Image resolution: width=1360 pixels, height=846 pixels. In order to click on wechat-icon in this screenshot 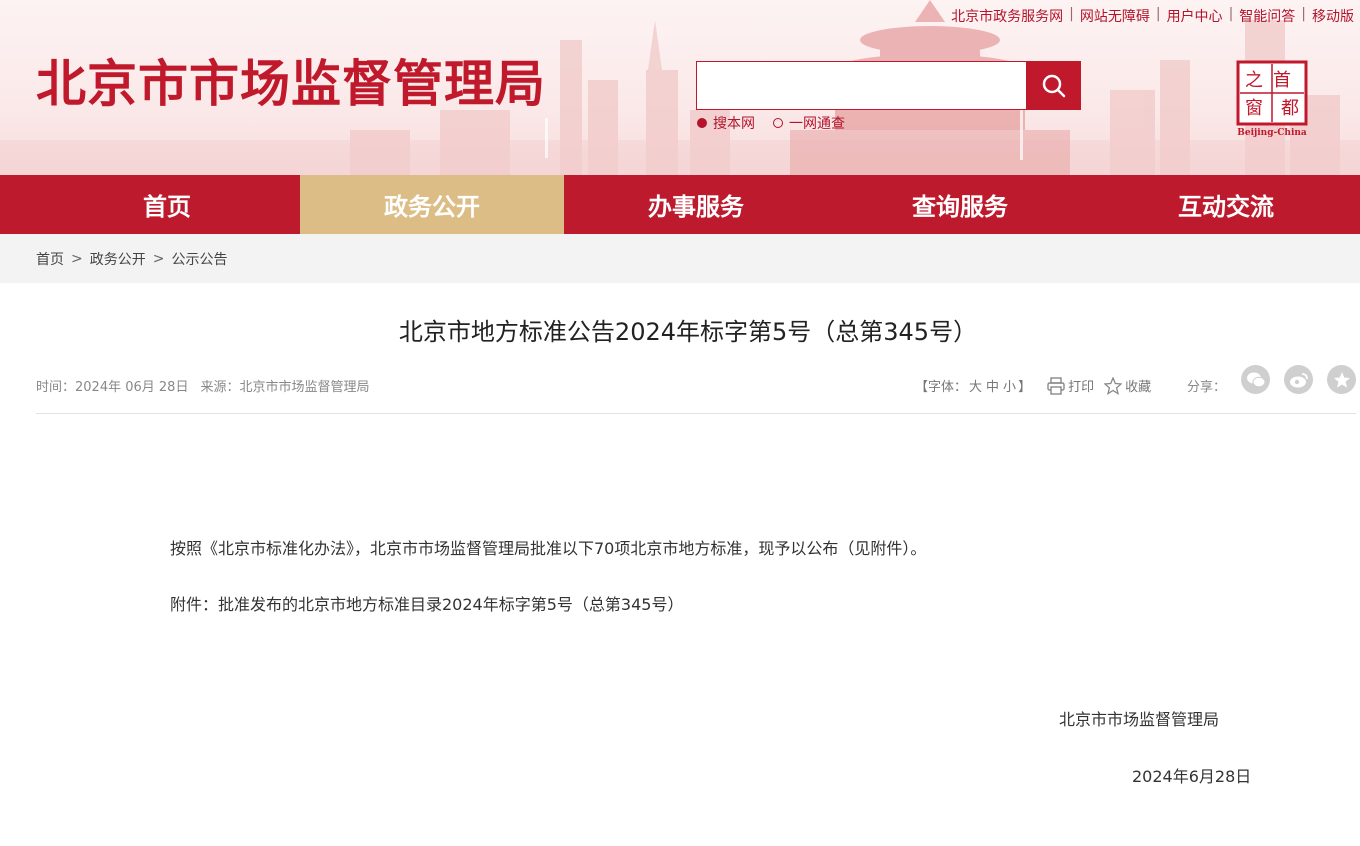, I will do `click(1255, 379)`.